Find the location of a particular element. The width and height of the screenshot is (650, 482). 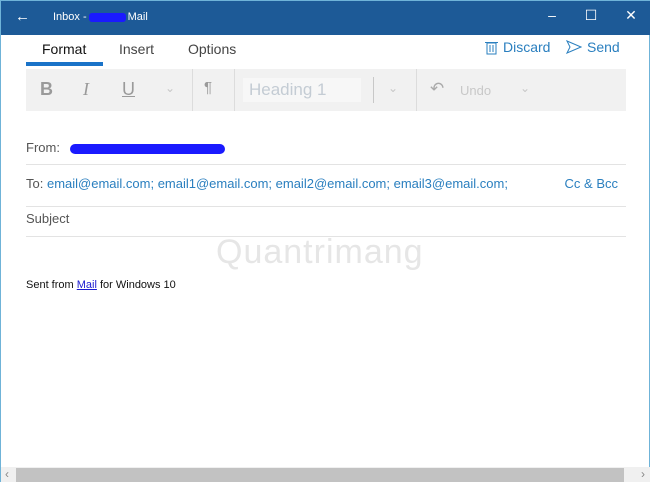

close-button: ✕ is located at coordinates (631, 15).